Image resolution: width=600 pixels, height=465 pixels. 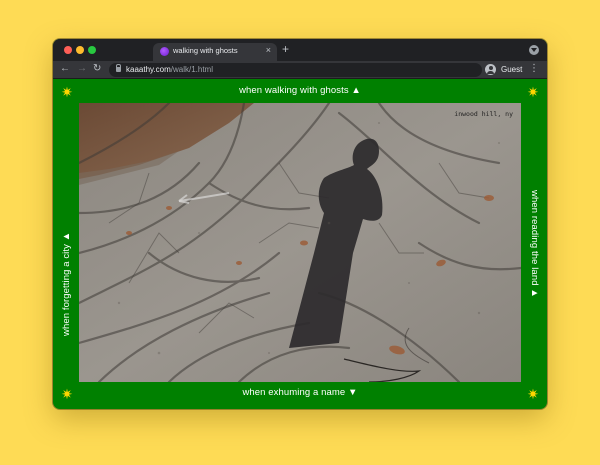 What do you see at coordinates (205, 50) in the screenshot?
I see `tab-title: walking with ghosts` at bounding box center [205, 50].